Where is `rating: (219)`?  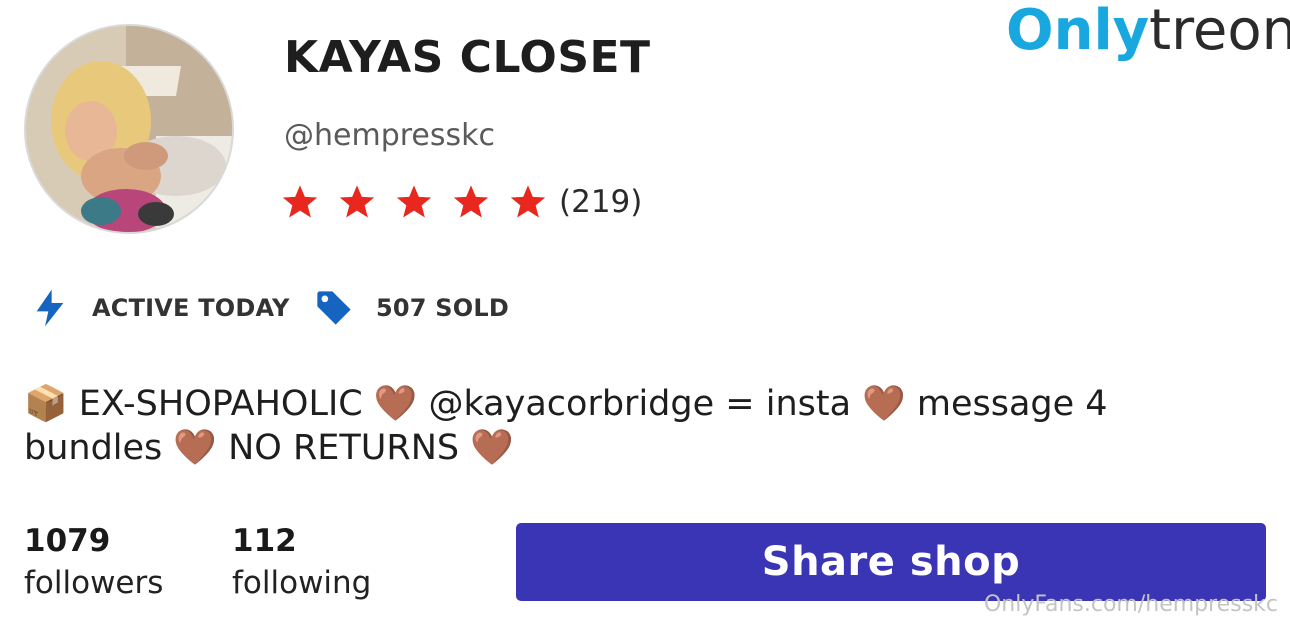
rating: (219) is located at coordinates (461, 202).